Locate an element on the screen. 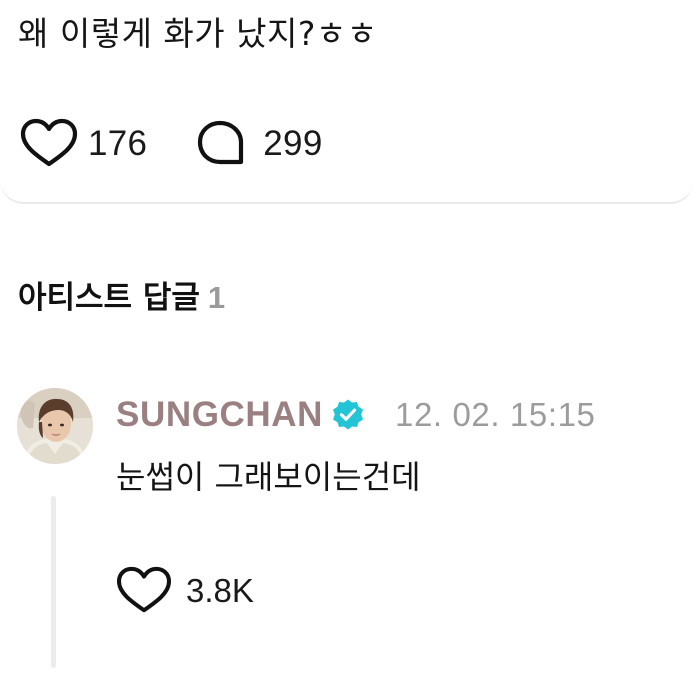  reply-header: SUNGCHAN 12. 02. 15:15 is located at coordinates (356, 415).